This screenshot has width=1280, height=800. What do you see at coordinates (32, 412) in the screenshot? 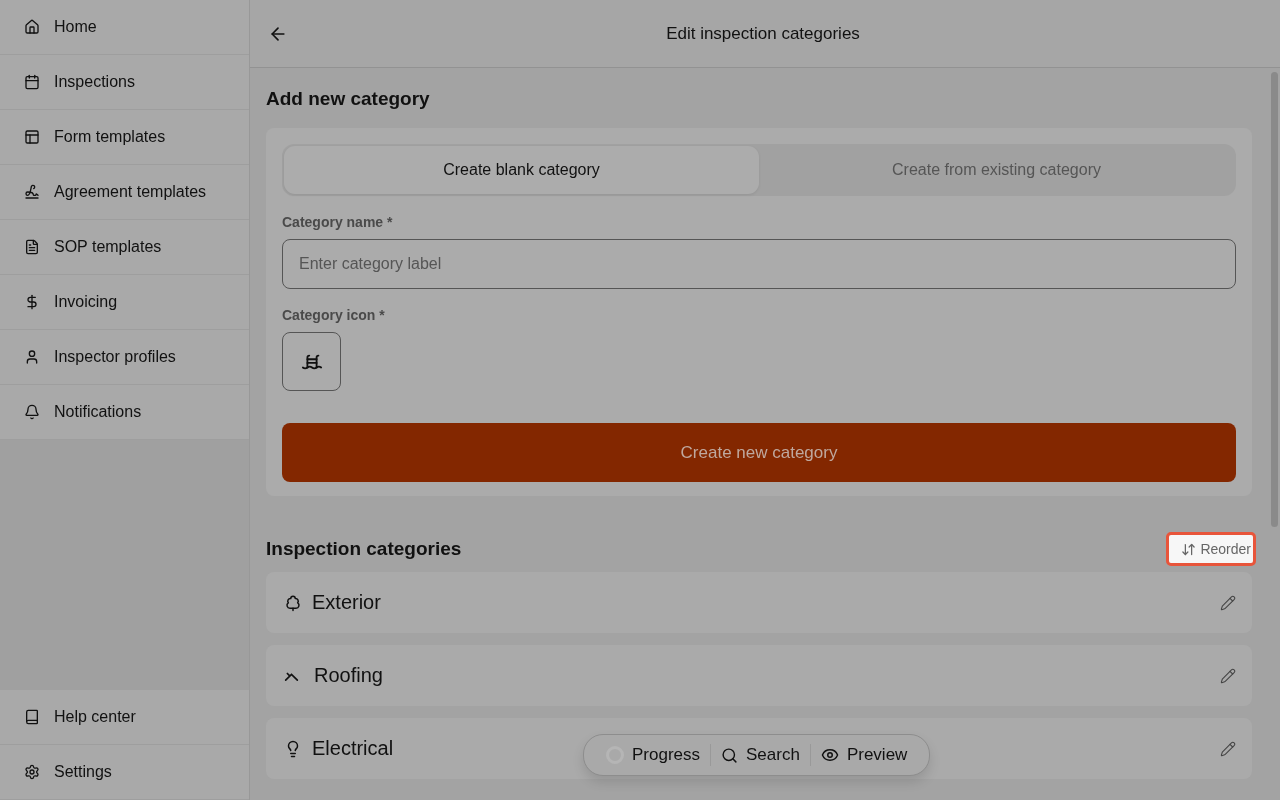
I see `bell-icon` at bounding box center [32, 412].